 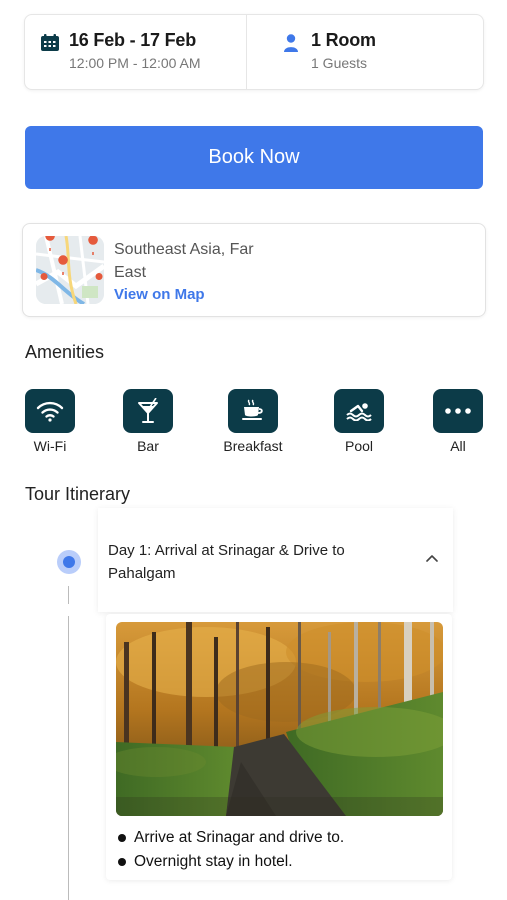 I want to click on room-guest-selector: 1 Room 1 Guests, so click(x=365, y=52).